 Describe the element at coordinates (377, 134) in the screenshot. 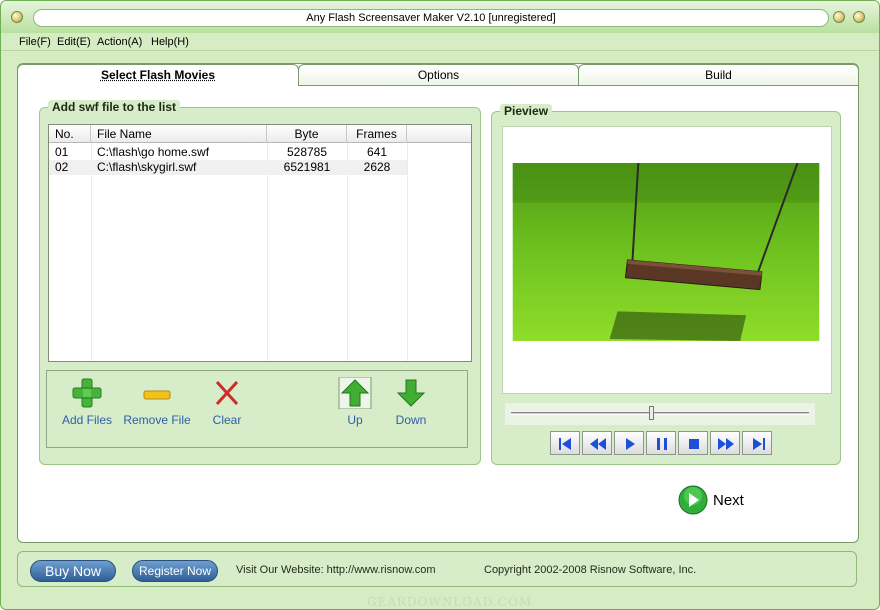

I see `column-header-frames: Frames` at that location.